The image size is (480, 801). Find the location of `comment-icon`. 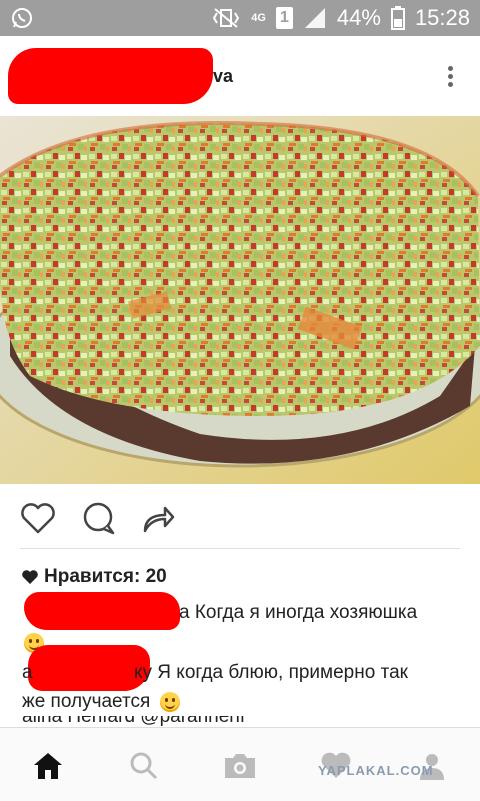

comment-icon is located at coordinates (98, 518).